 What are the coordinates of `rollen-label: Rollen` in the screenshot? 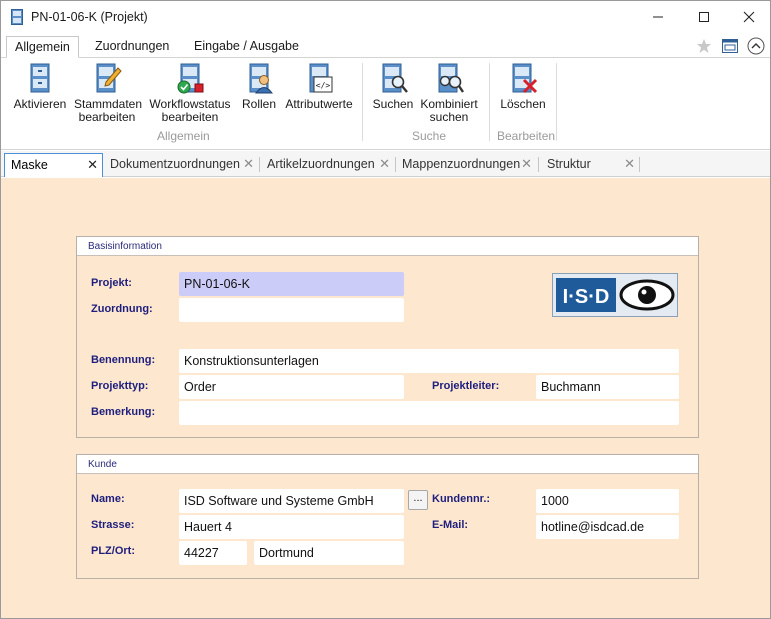 It's located at (259, 104).